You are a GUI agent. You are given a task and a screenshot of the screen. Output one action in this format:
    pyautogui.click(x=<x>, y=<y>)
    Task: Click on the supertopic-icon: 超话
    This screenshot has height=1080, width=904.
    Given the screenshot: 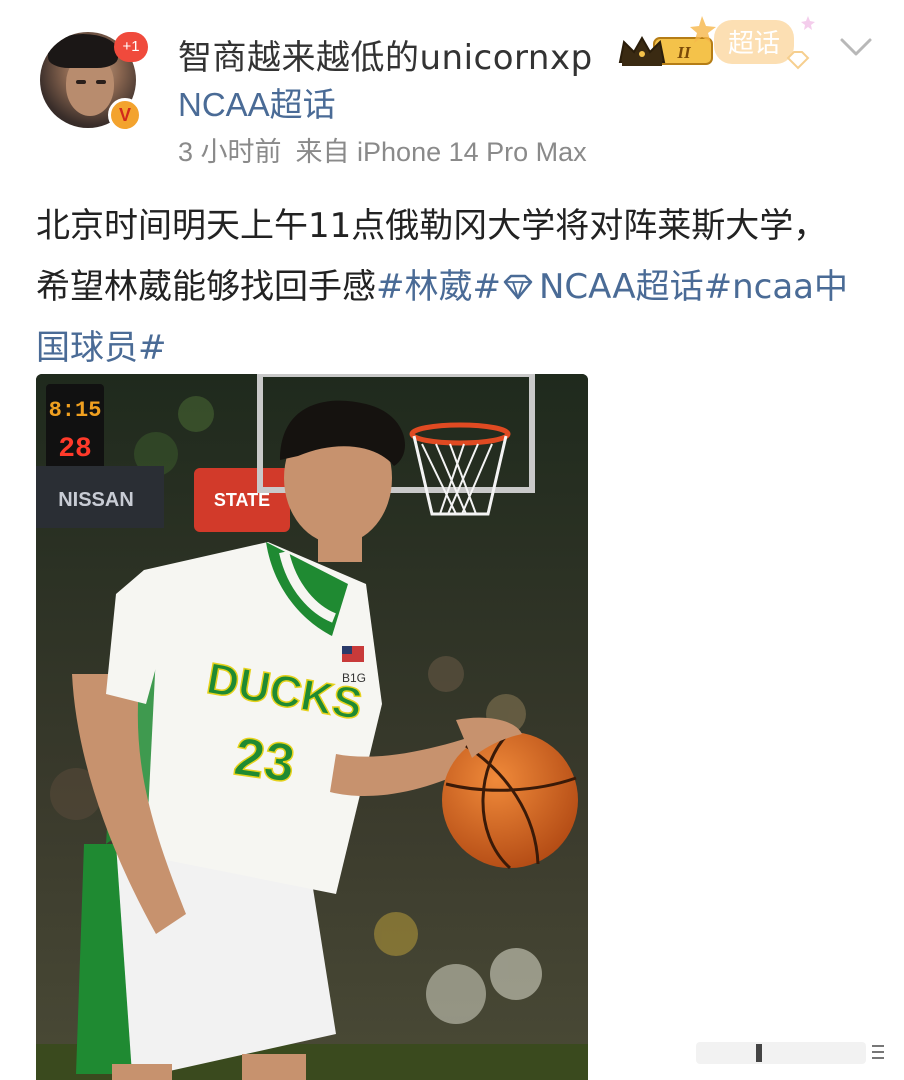 What is the action you would take?
    pyautogui.click(x=760, y=42)
    